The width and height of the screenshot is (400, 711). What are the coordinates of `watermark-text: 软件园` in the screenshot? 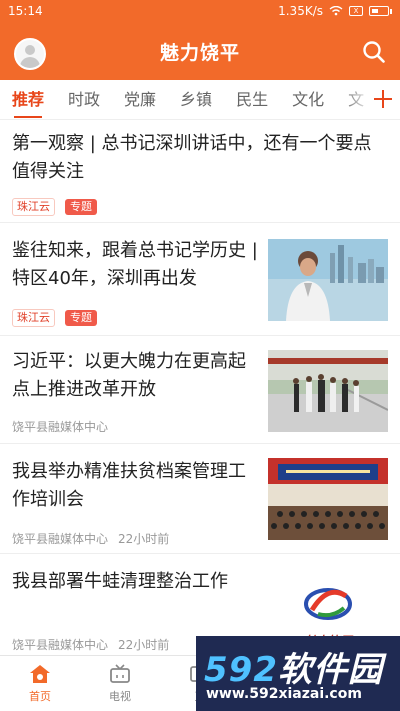 It's located at (330, 670).